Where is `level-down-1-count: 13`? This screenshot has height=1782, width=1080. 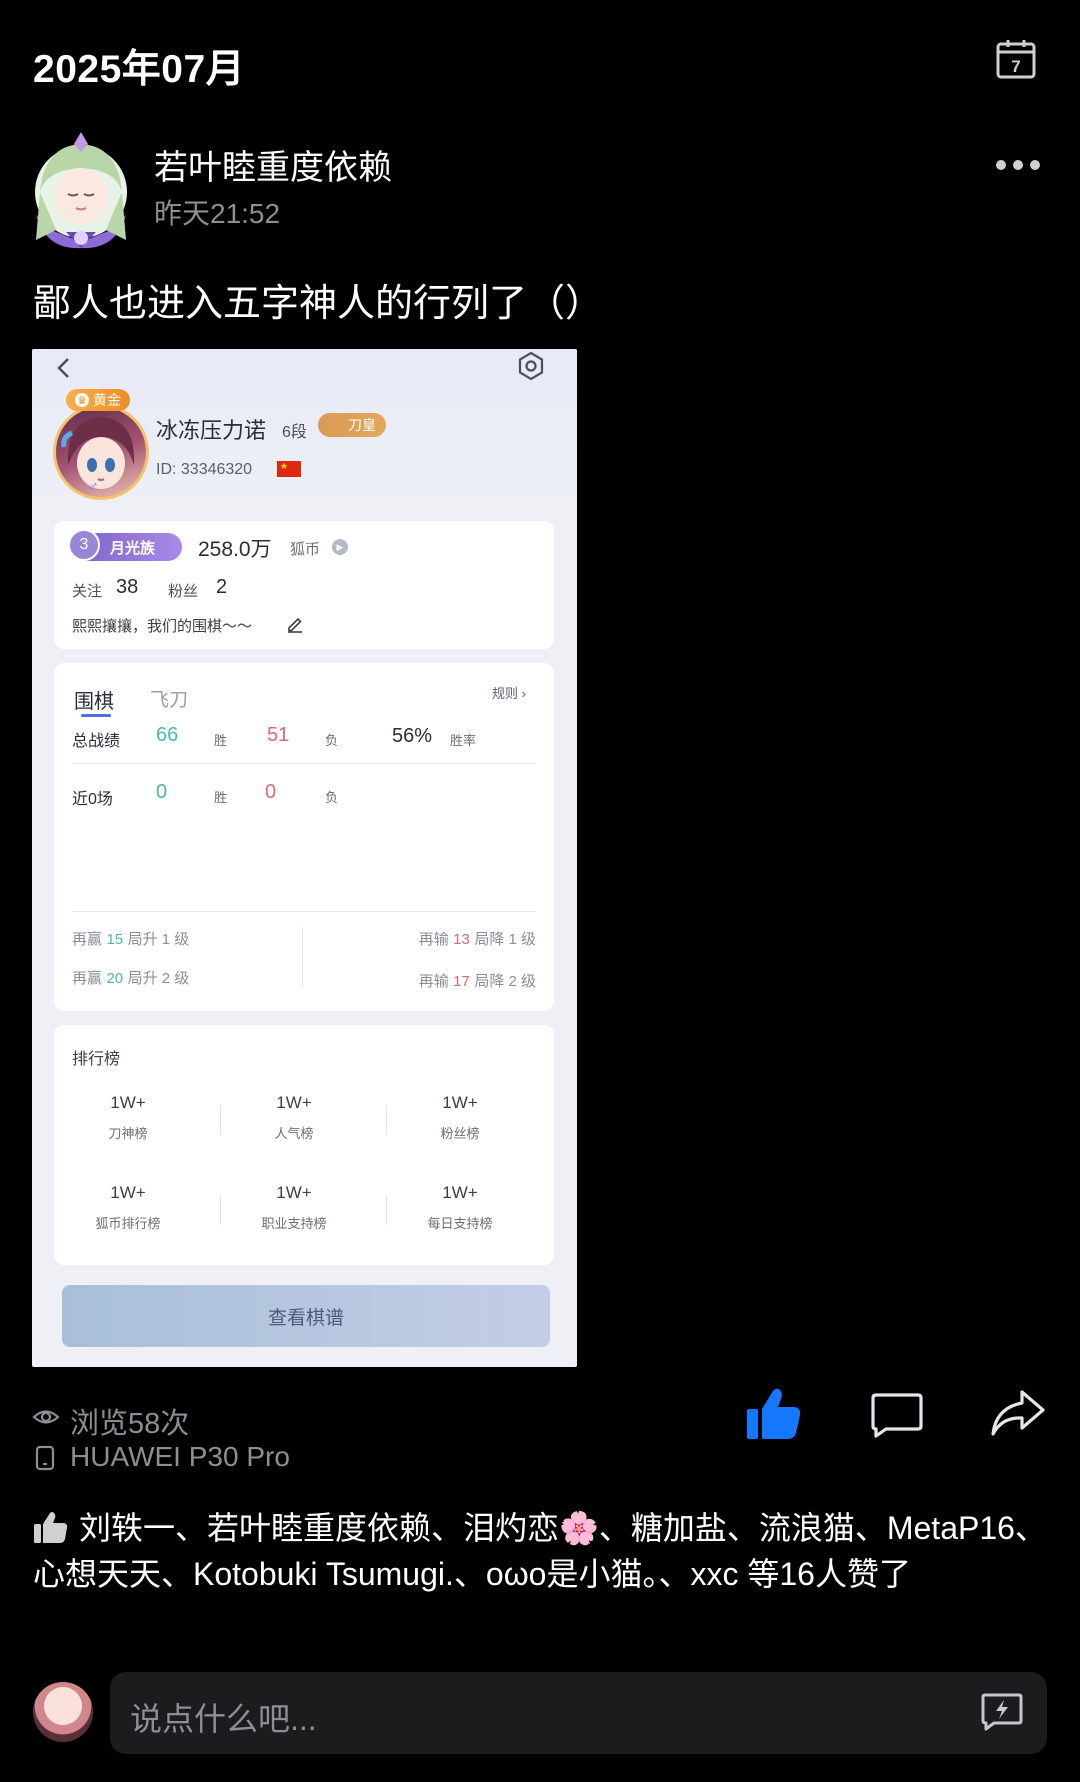 level-down-1-count: 13 is located at coordinates (461, 939).